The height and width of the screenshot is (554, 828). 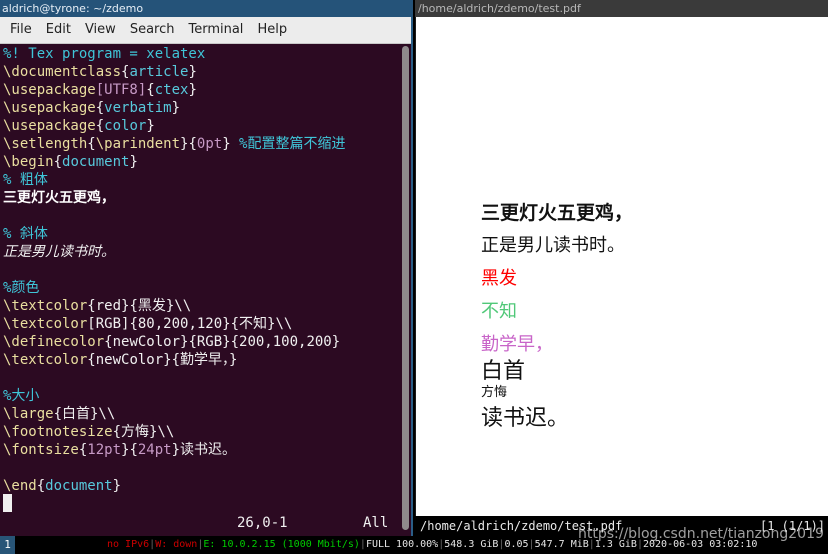 What do you see at coordinates (139, 306) in the screenshot?
I see `code-token: {red}{黑发}\\` at bounding box center [139, 306].